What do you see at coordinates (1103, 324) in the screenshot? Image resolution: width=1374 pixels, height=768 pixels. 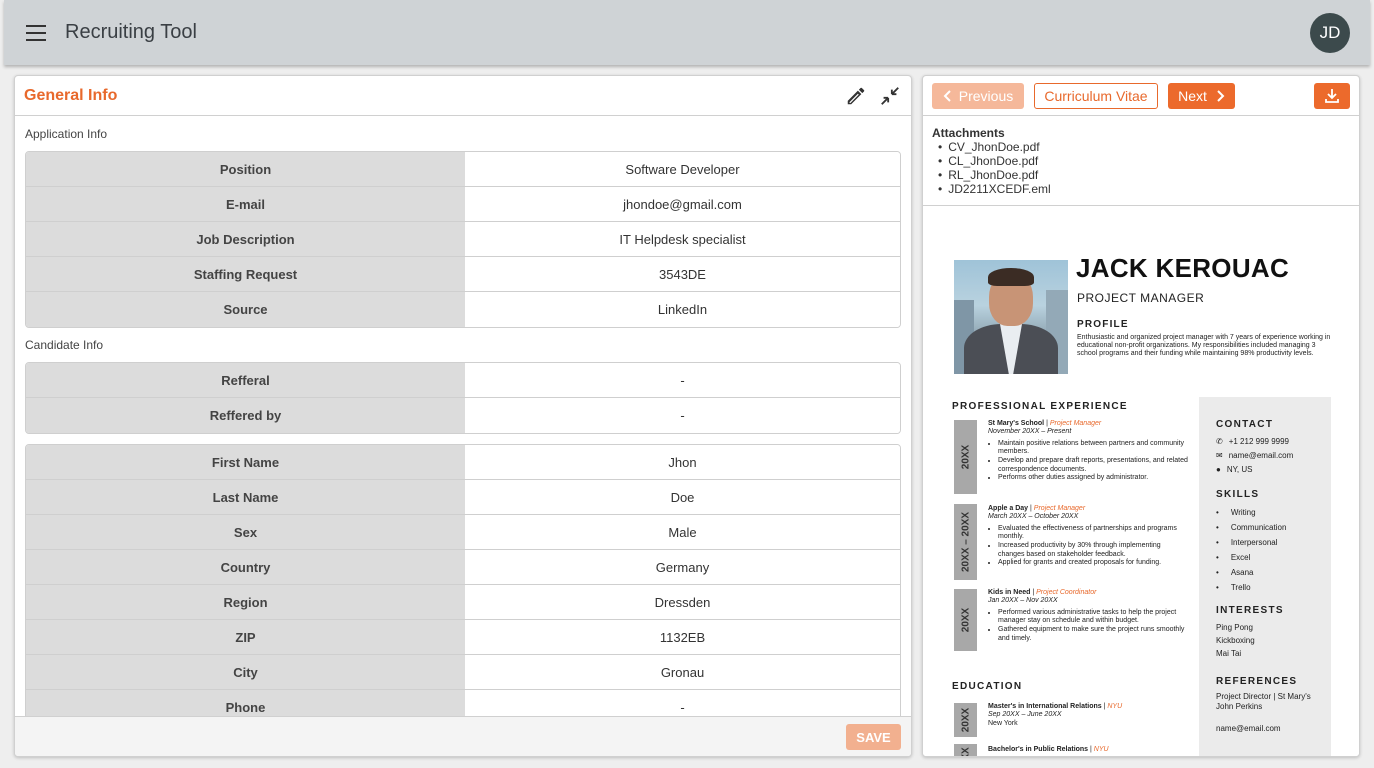 I see `cv-profile-heading: PROFILE` at bounding box center [1103, 324].